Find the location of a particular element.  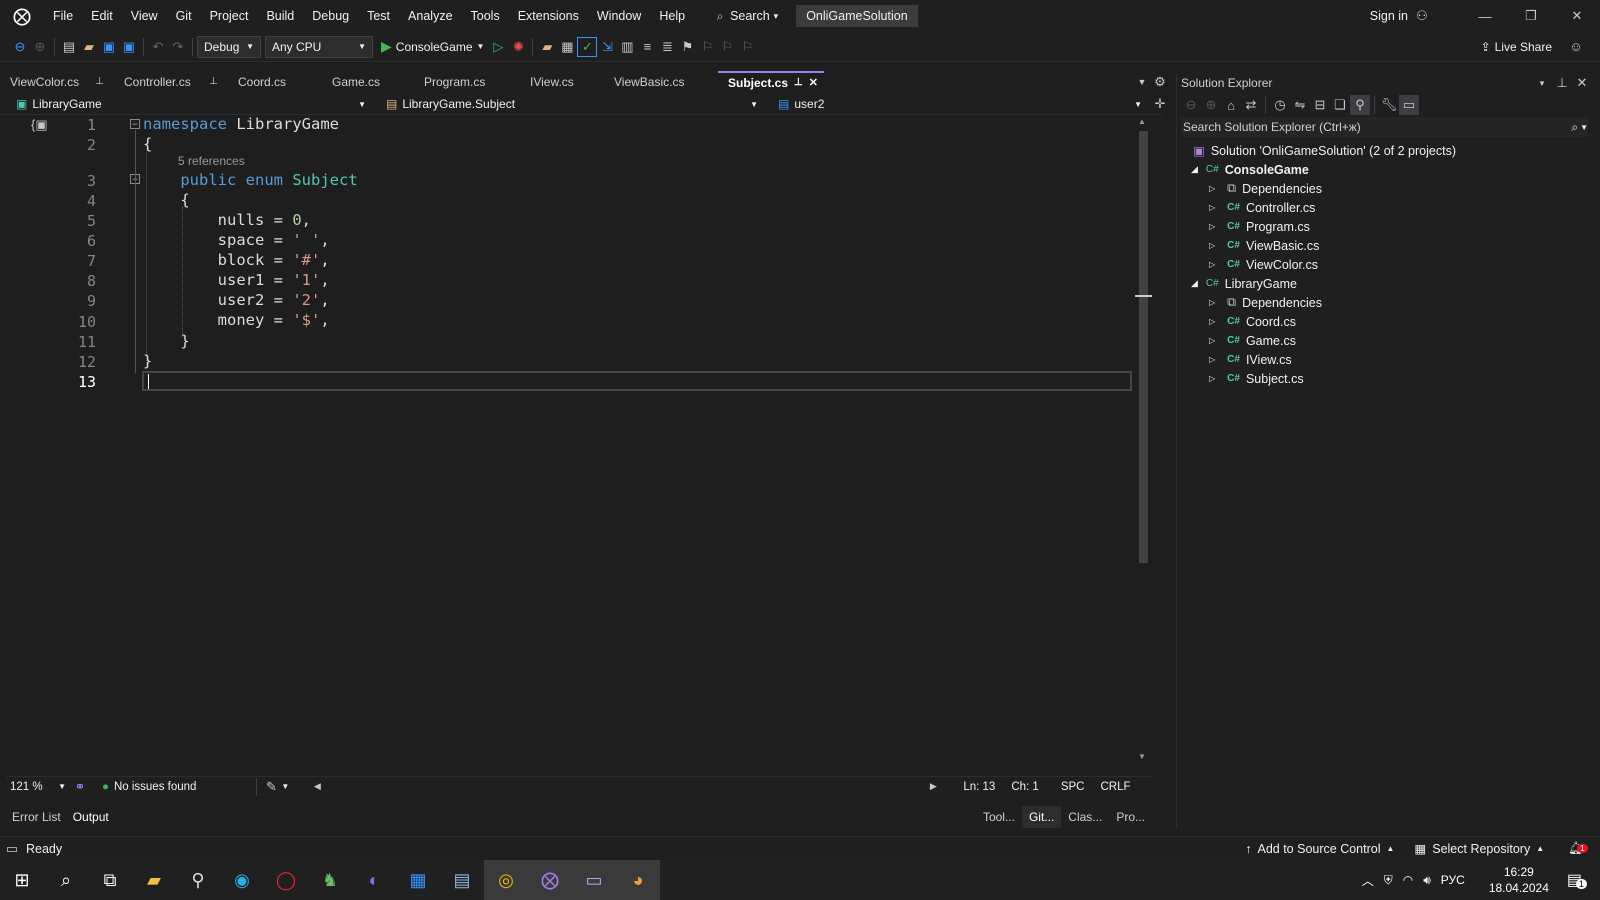

select-repository-button: ▦ Select Repository ▲ is located at coordinates (1479, 849).